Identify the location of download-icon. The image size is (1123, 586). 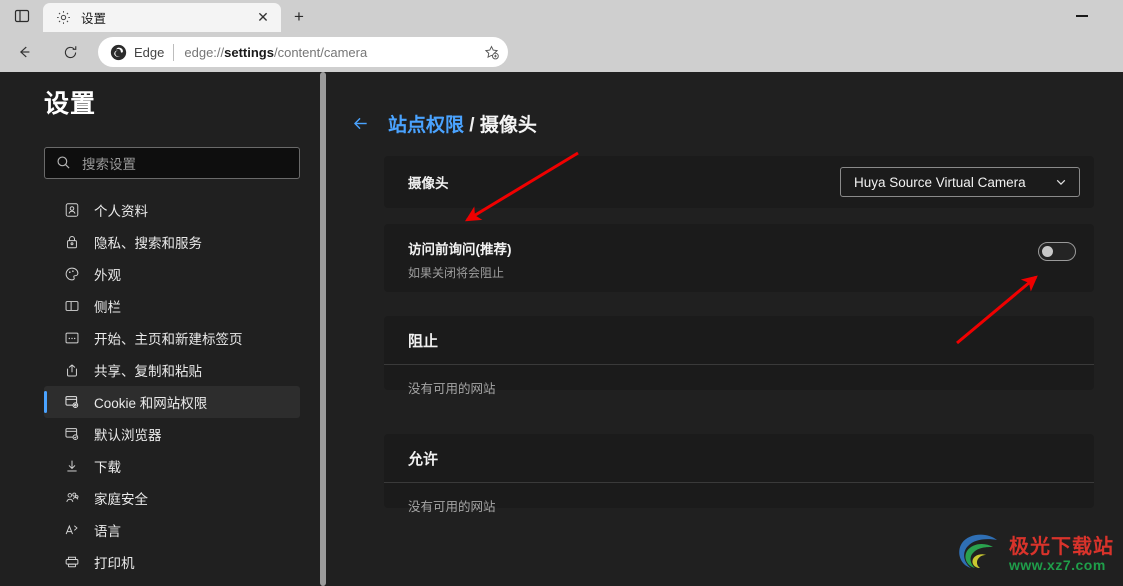
(72, 466).